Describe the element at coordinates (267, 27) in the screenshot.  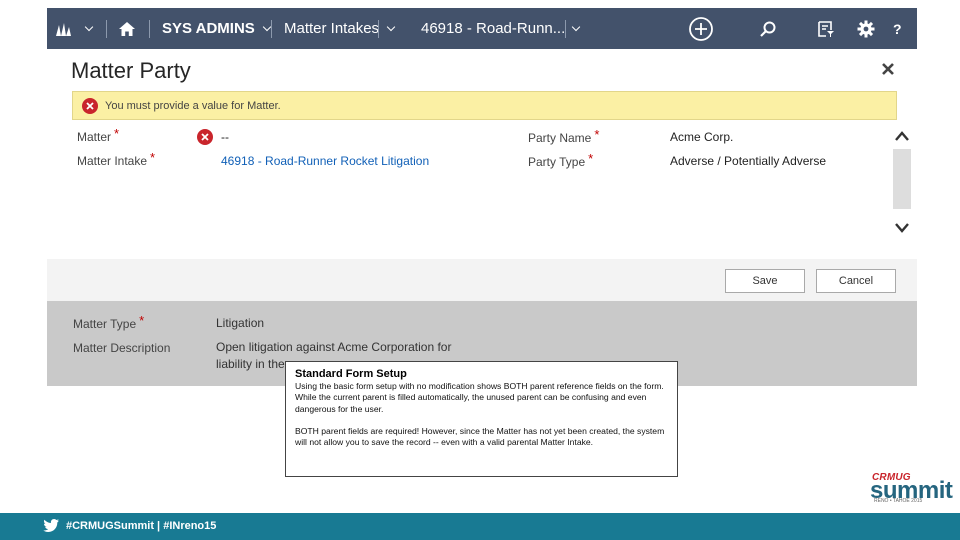
I see `chevron-down-icon` at that location.